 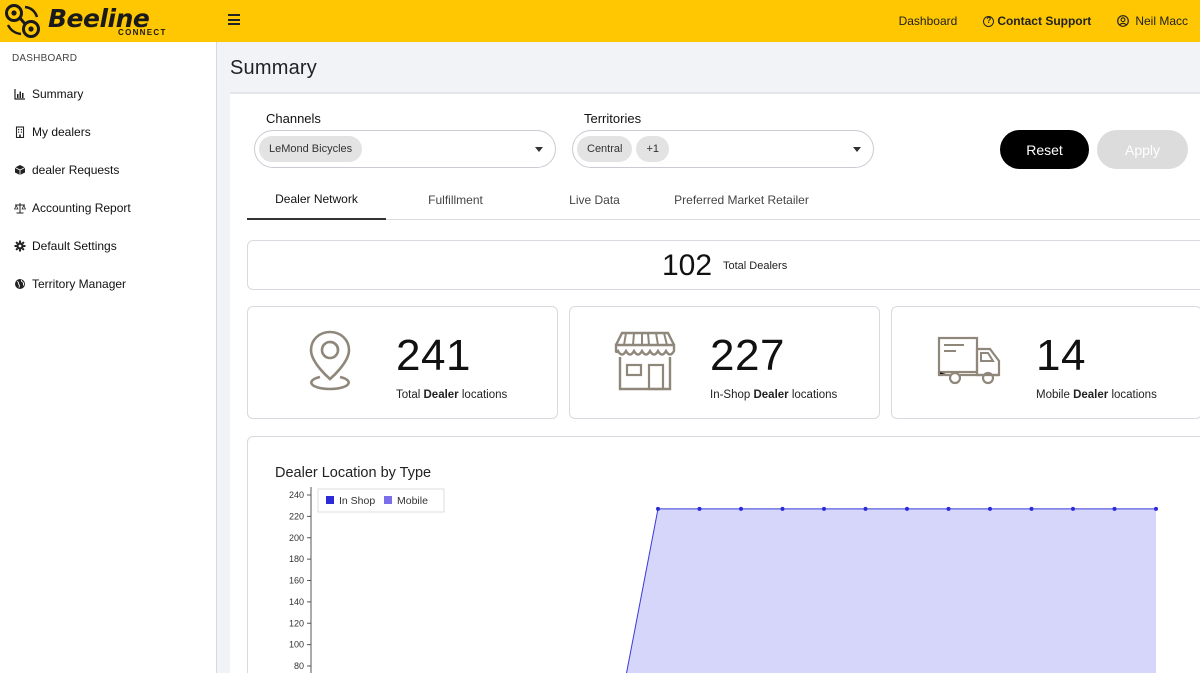 What do you see at coordinates (88, 21) in the screenshot?
I see `brand-logo: Beeline CONNECT` at bounding box center [88, 21].